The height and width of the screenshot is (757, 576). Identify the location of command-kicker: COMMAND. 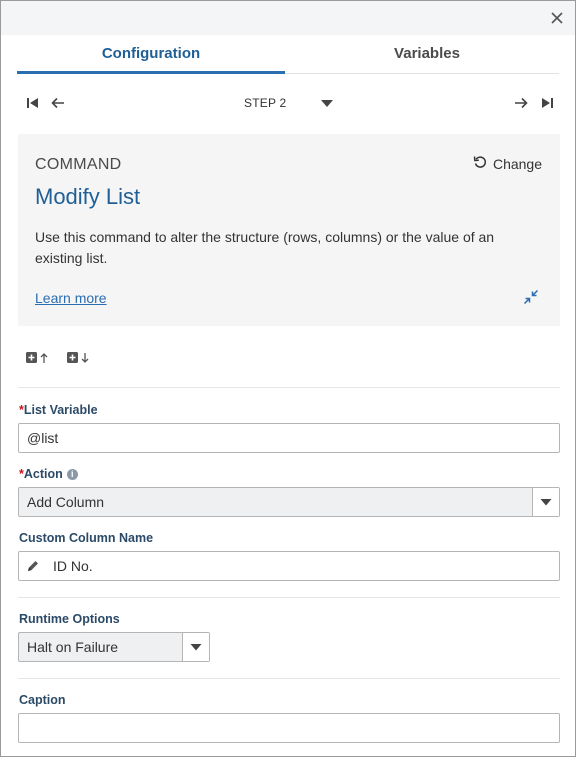
(78, 164).